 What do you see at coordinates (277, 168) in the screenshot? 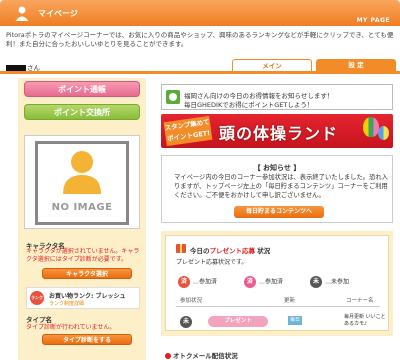
I see `notice-title: 【 お知らせ 】` at bounding box center [277, 168].